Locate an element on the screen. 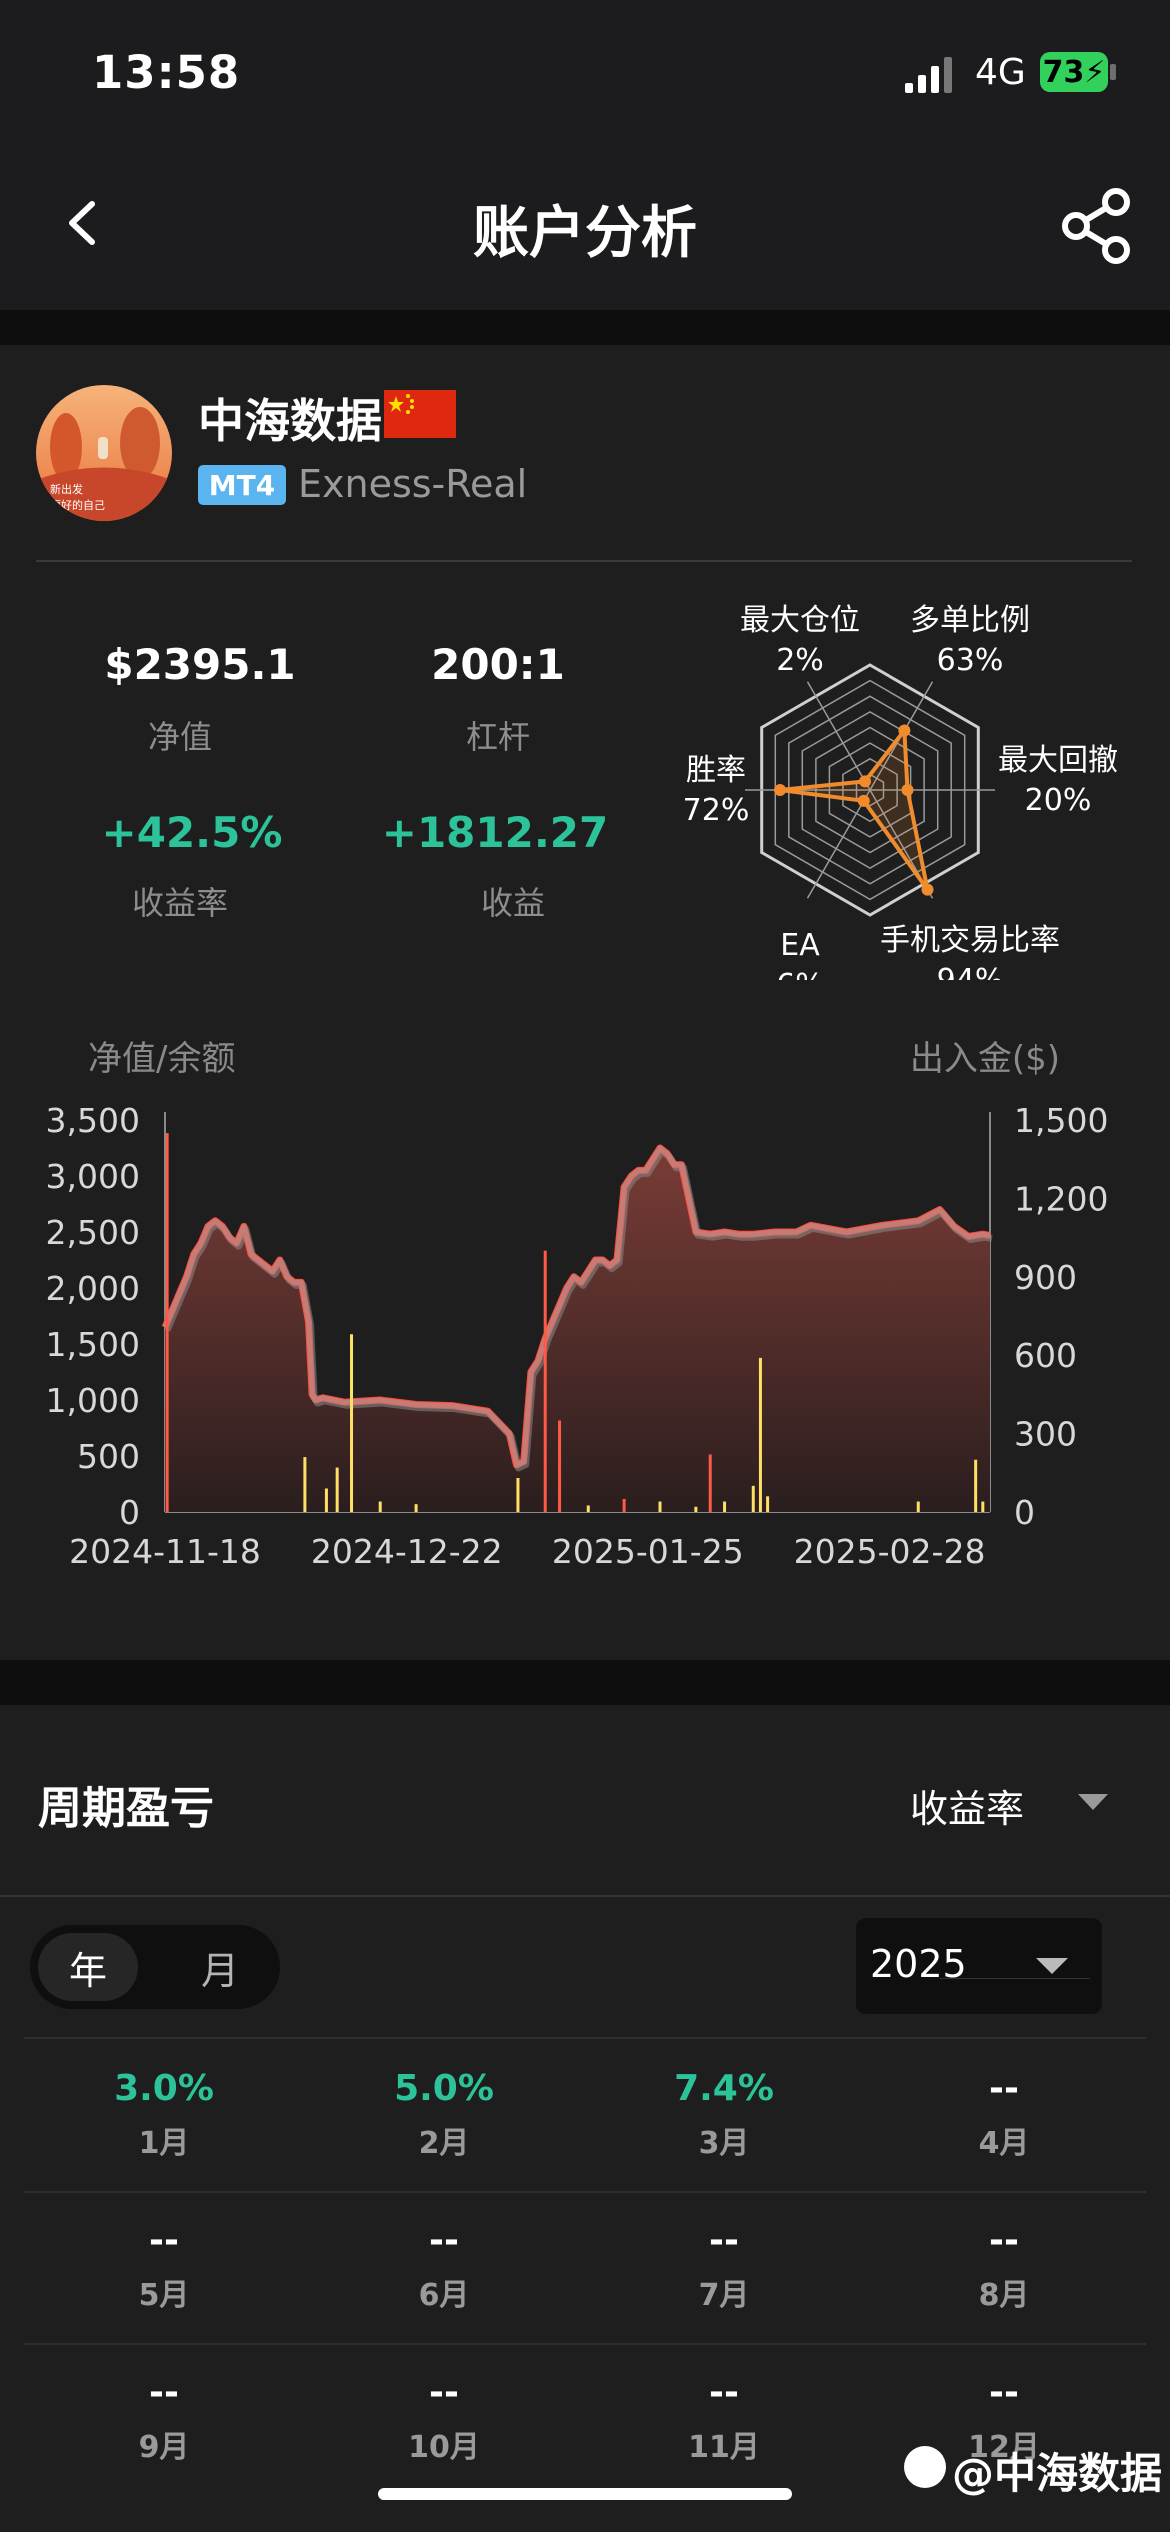  month-label: 6月 is located at coordinates (444, 2295).